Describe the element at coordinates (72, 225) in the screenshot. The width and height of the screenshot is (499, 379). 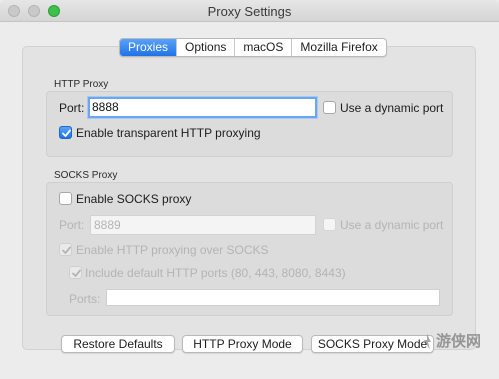
I see `socks-port-label: Port:` at that location.